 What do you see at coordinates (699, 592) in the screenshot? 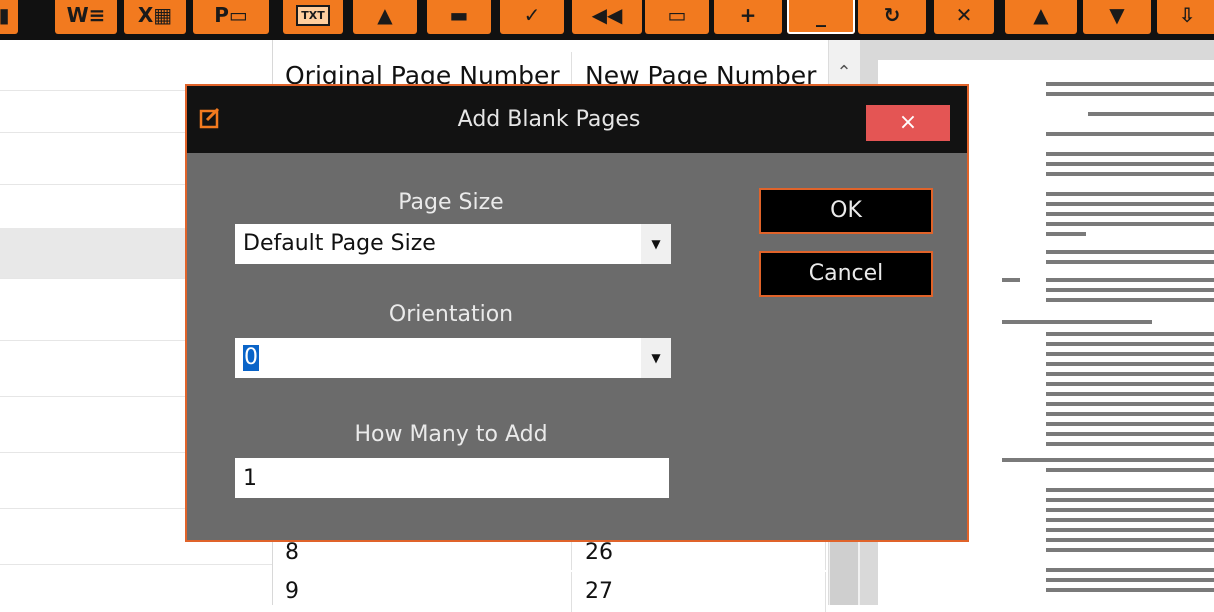
I see `cell-new: 27` at bounding box center [699, 592].